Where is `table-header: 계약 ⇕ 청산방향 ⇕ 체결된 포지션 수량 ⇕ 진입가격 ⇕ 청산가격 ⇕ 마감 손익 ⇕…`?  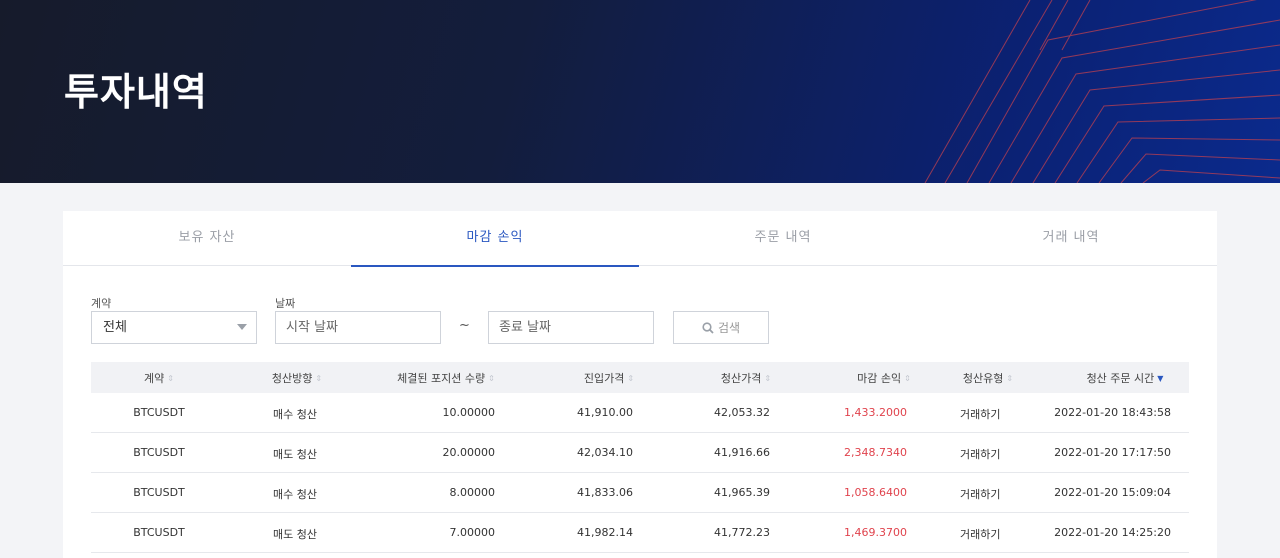
table-header: 계약 ⇕ 청산방향 ⇕ 체결된 포지션 수량 ⇕ 진입가격 ⇕ 청산가격 ⇕ 마감 손익 ⇕… is located at coordinates (640, 377).